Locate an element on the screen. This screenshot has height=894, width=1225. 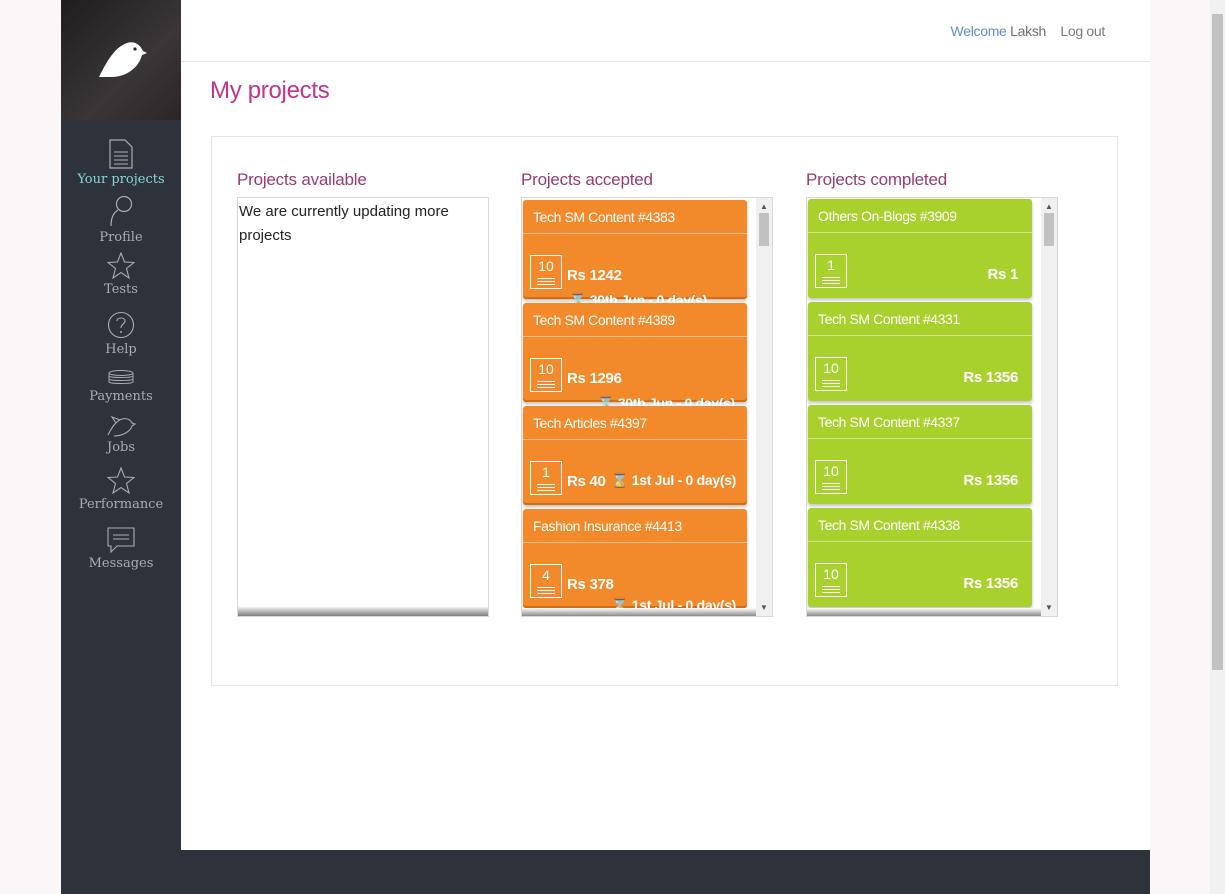
sidebar-item-label: Profile is located at coordinates (121, 237).